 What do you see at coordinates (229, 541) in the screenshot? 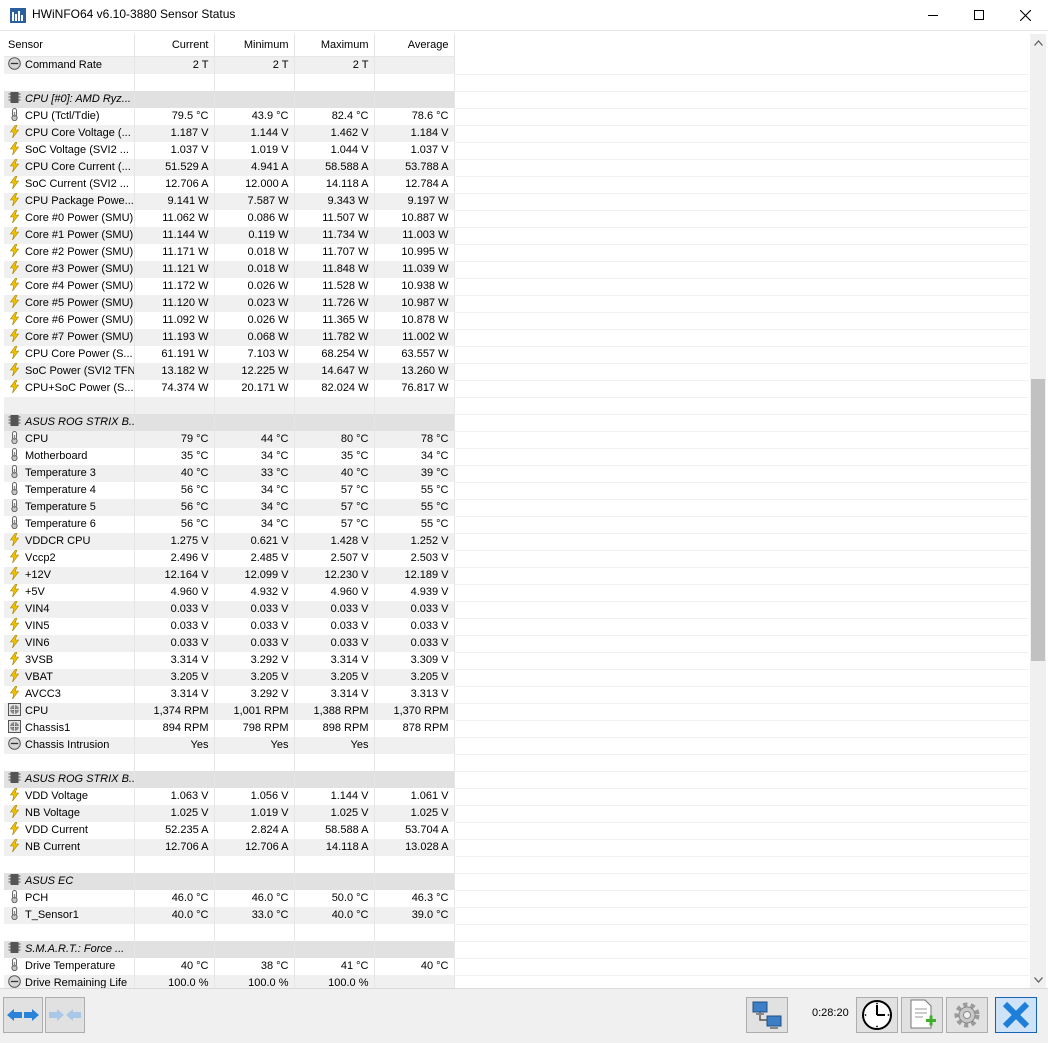
I see `table-row: VDDCR CPU 1.275 V 0.621 V 1.428 V 1.252 V` at bounding box center [229, 541].